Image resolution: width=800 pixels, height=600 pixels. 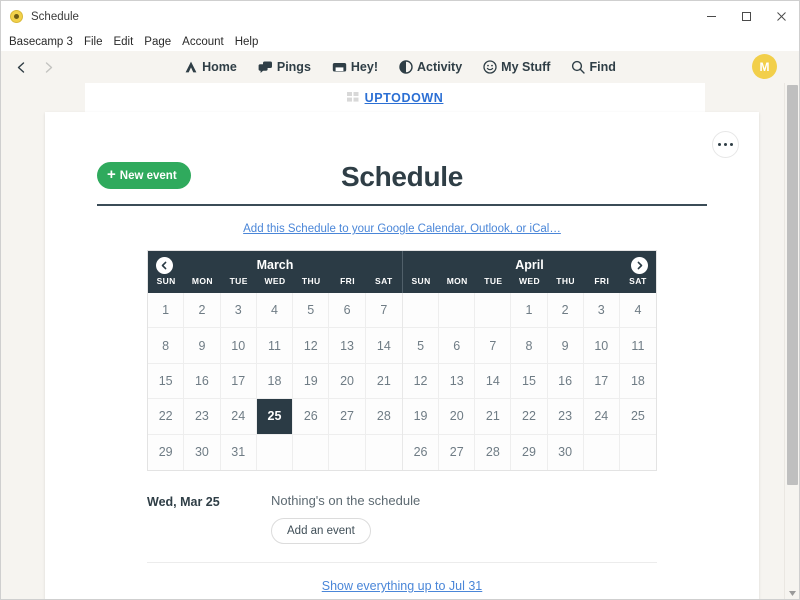 I want to click on menu-item-edit: Edit, so click(x=123, y=42).